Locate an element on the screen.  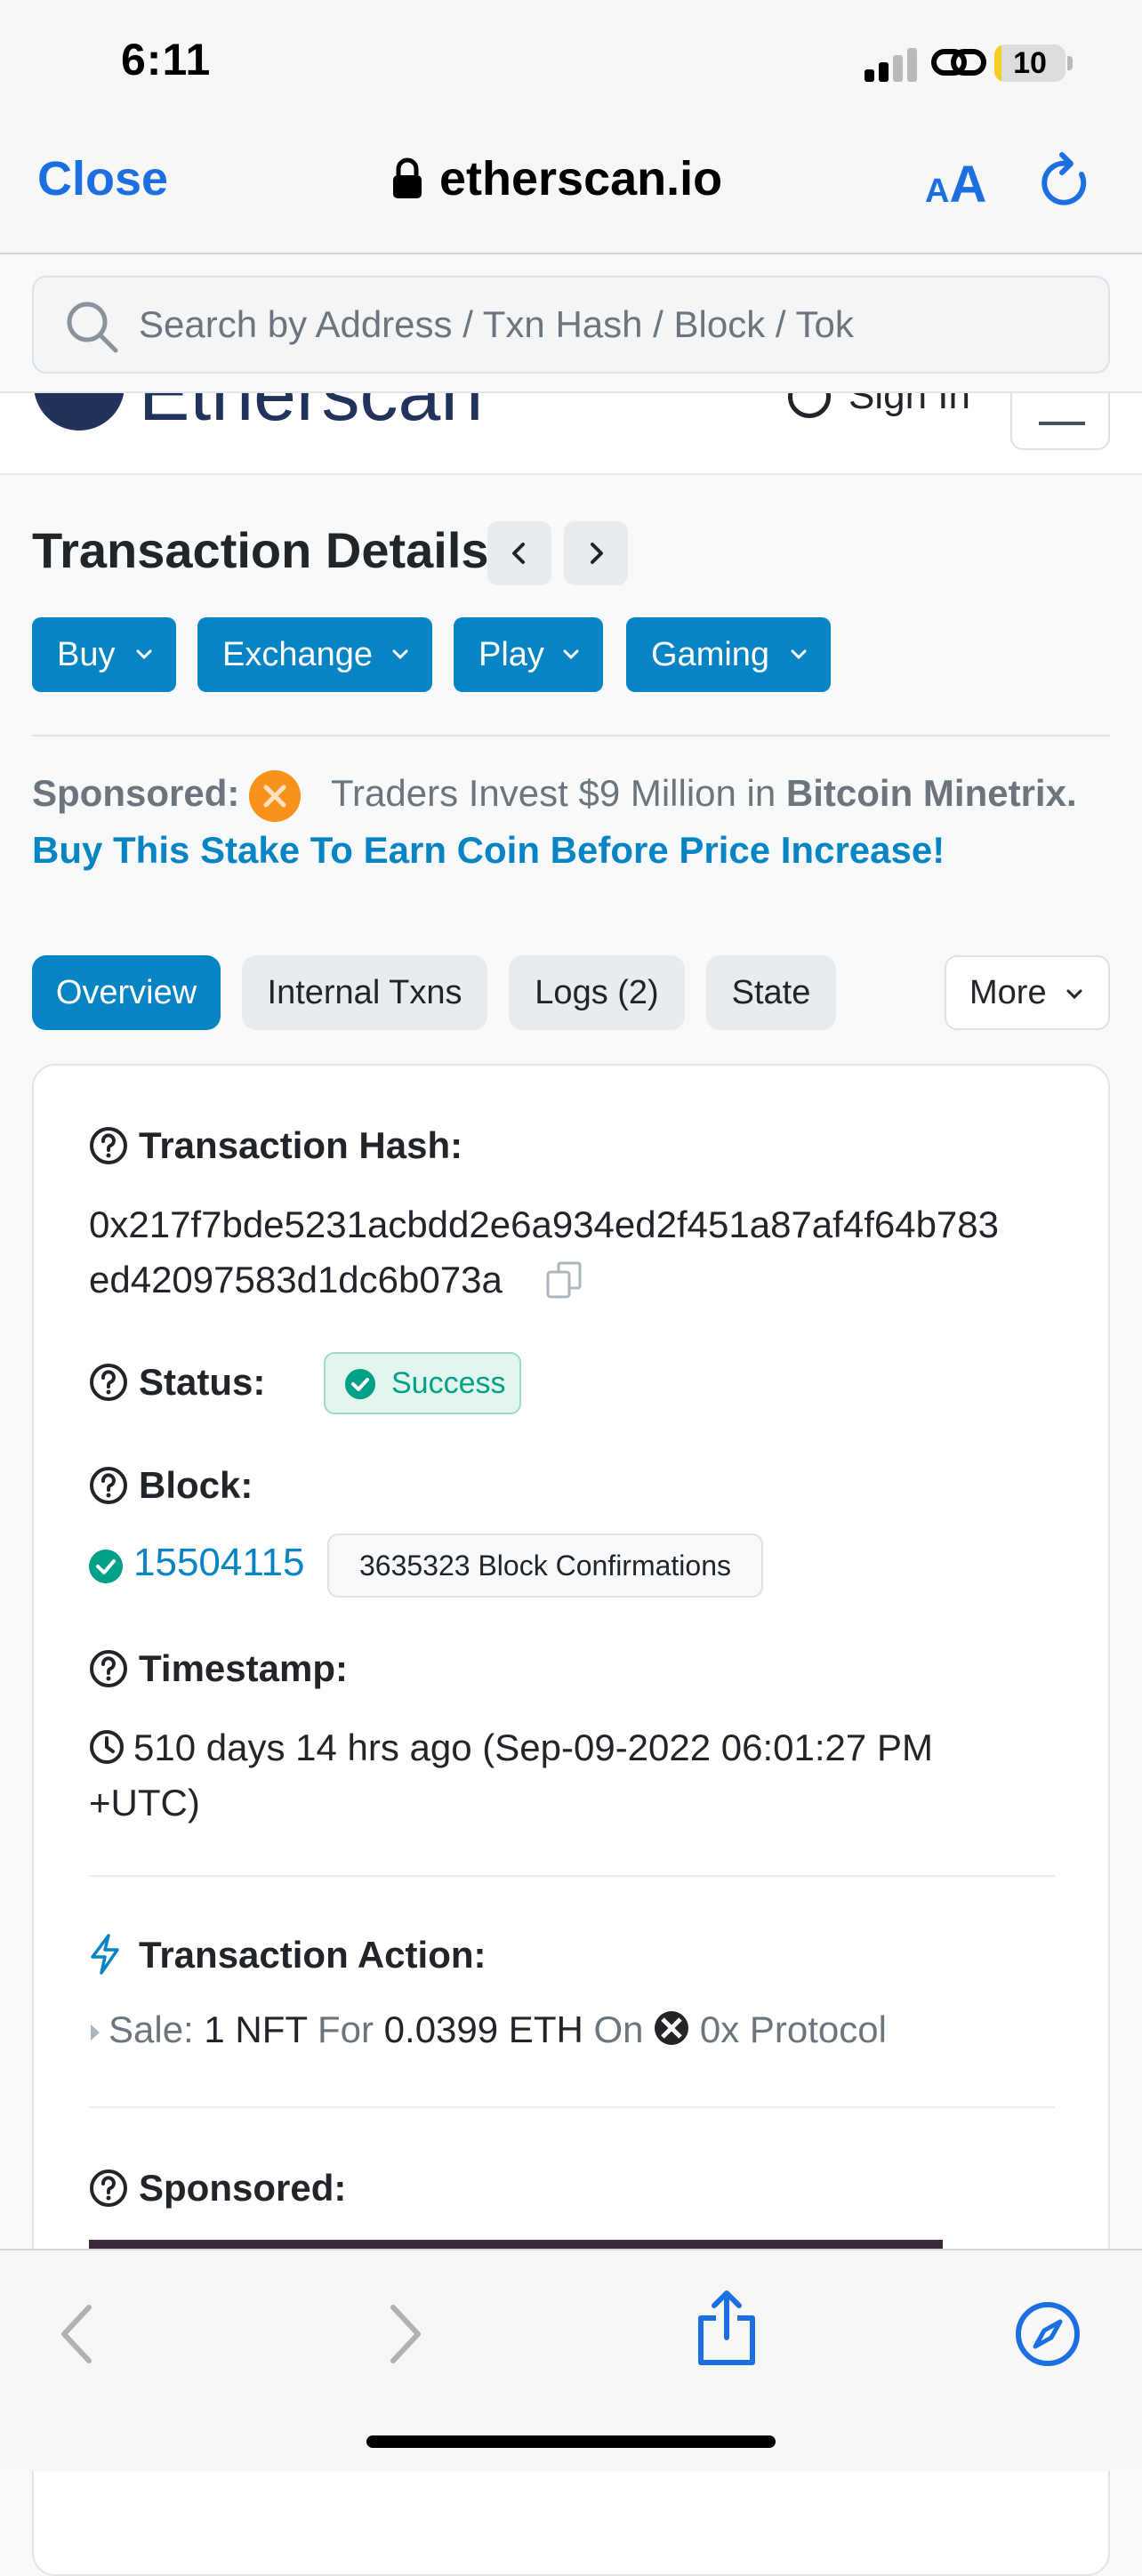
copy-icon is located at coordinates (564, 1280).